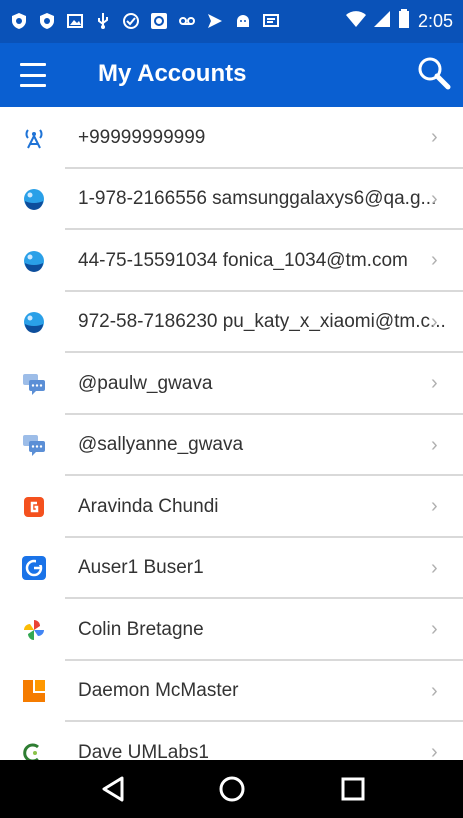  I want to click on account-row: Daemon McMaster ›, so click(231, 691).